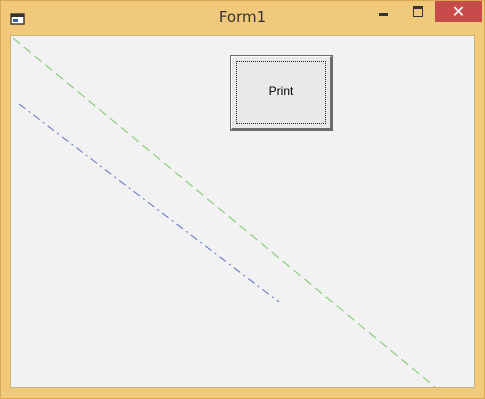 The height and width of the screenshot is (399, 485). I want to click on title-bar: Form1 ✕, so click(242, 18).